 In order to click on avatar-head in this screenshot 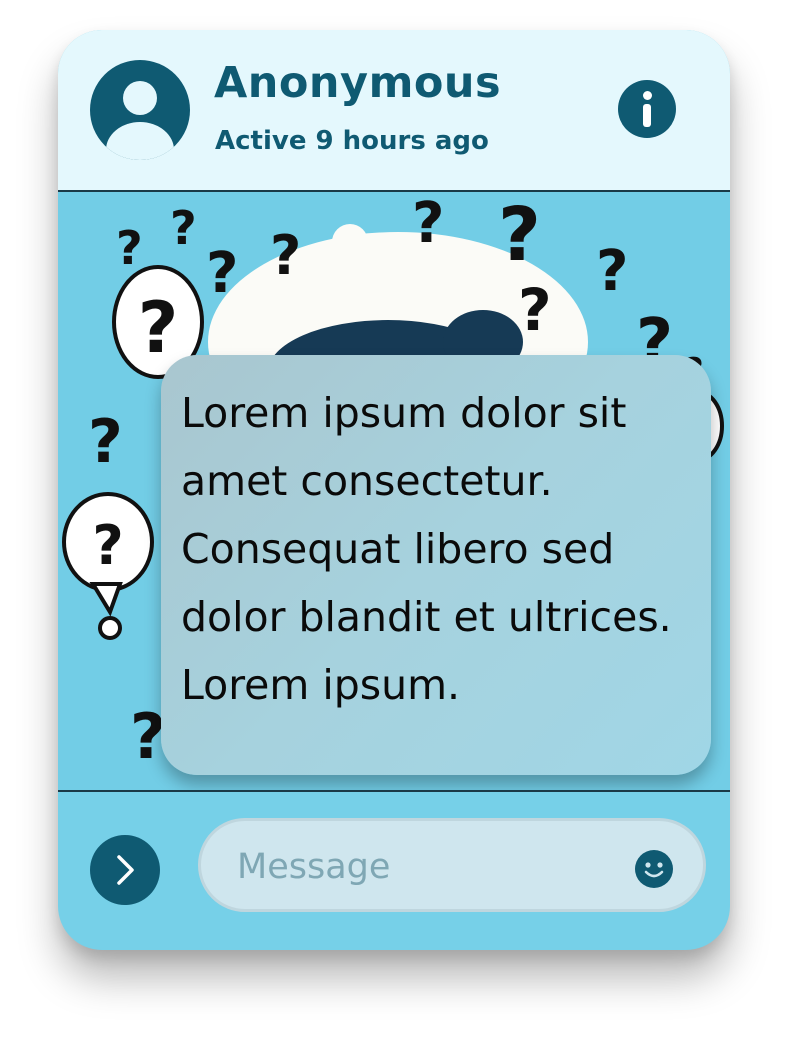, I will do `click(140, 98)`.